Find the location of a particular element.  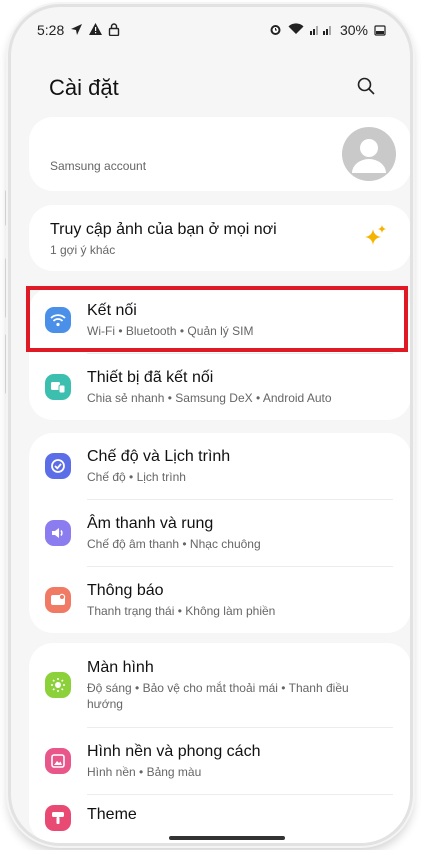

signal-icon is located at coordinates (321, 30).